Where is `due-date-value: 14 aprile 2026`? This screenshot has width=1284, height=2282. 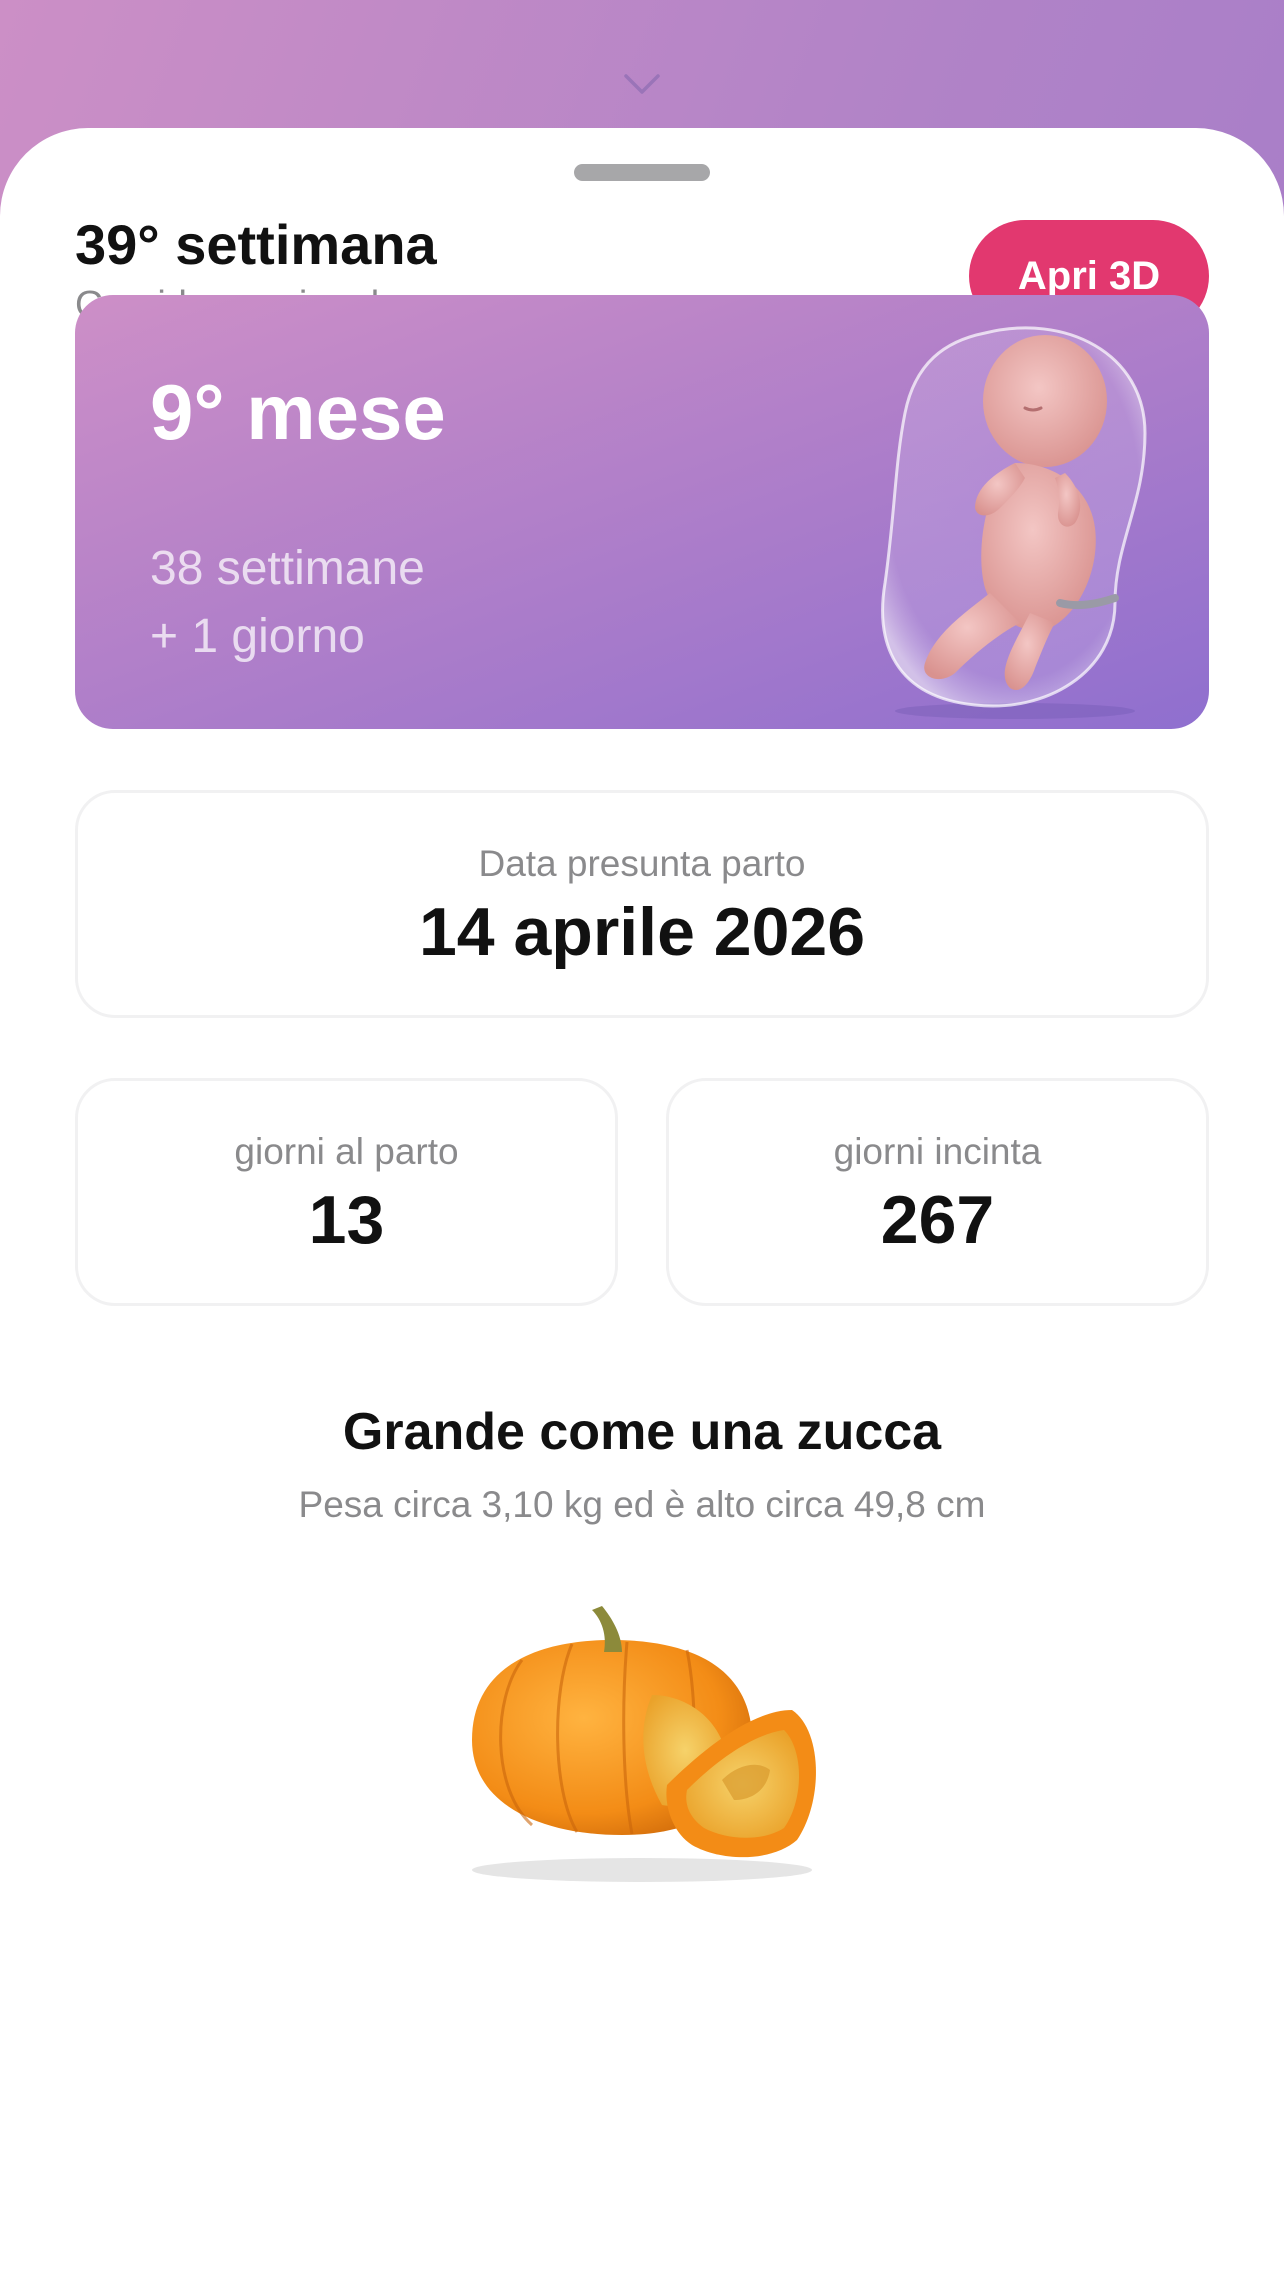 due-date-value: 14 aprile 2026 is located at coordinates (642, 932).